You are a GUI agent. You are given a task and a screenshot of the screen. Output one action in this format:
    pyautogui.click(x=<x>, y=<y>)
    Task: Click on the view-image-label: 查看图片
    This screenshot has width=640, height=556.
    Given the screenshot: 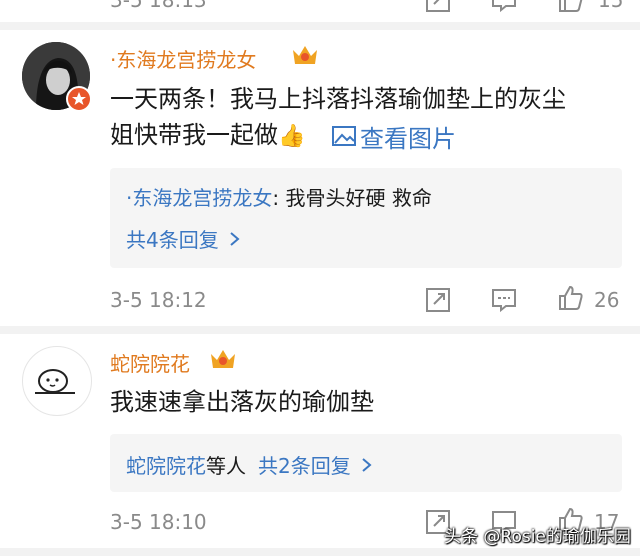 What is the action you would take?
    pyautogui.click(x=408, y=138)
    